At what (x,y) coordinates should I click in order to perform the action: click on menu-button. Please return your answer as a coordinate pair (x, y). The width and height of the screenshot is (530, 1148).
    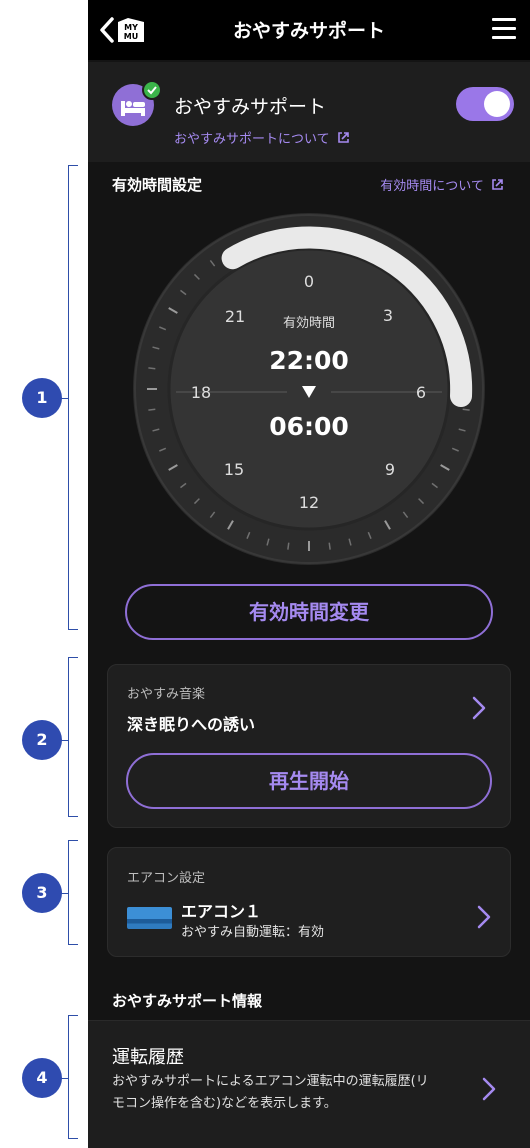
    Looking at the image, I should click on (504, 29).